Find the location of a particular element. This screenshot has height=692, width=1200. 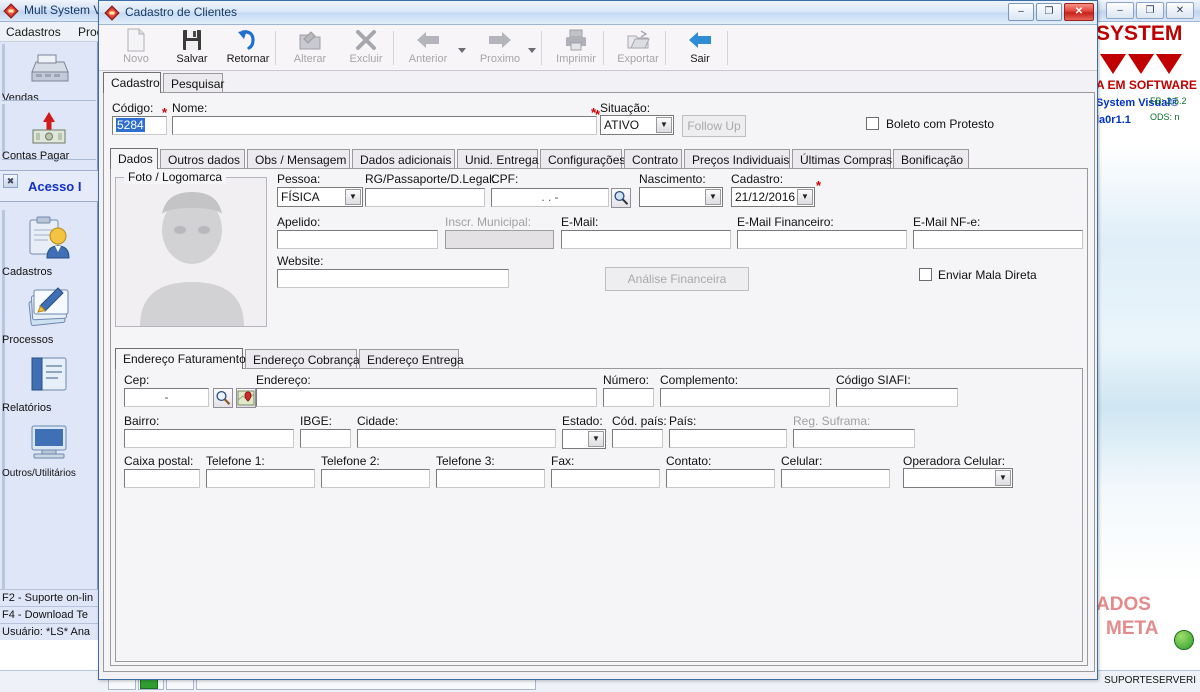

sidebar-item-processos: Processos is located at coordinates (49, 313).